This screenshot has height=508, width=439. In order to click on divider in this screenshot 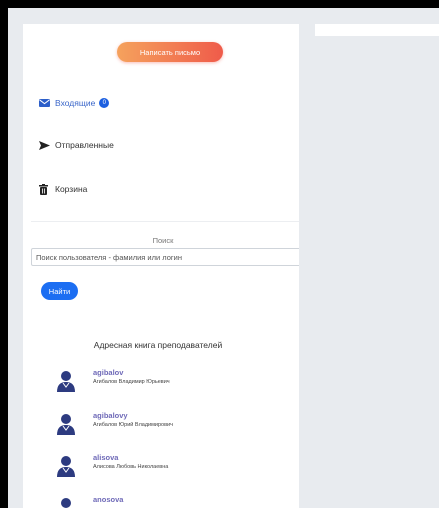, I will do `click(165, 221)`.